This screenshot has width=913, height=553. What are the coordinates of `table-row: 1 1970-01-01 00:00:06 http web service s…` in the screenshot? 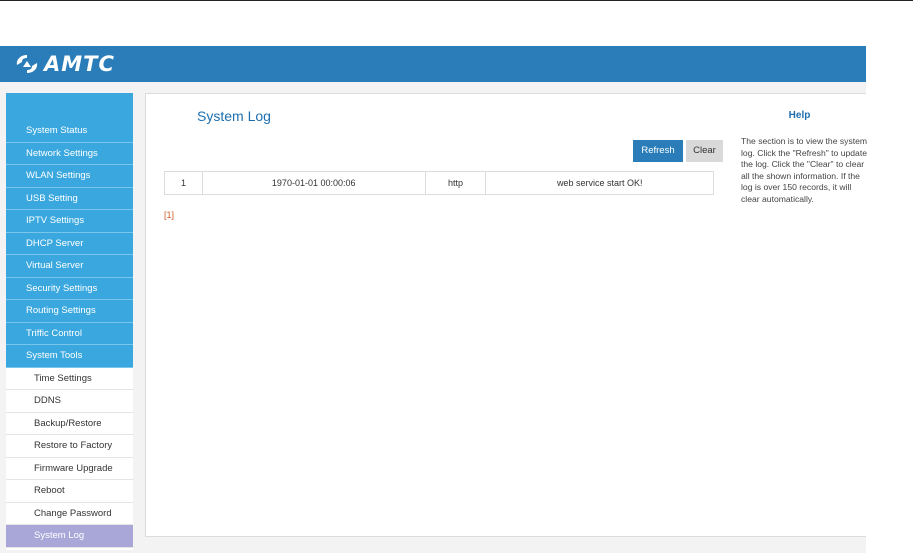 It's located at (439, 183).